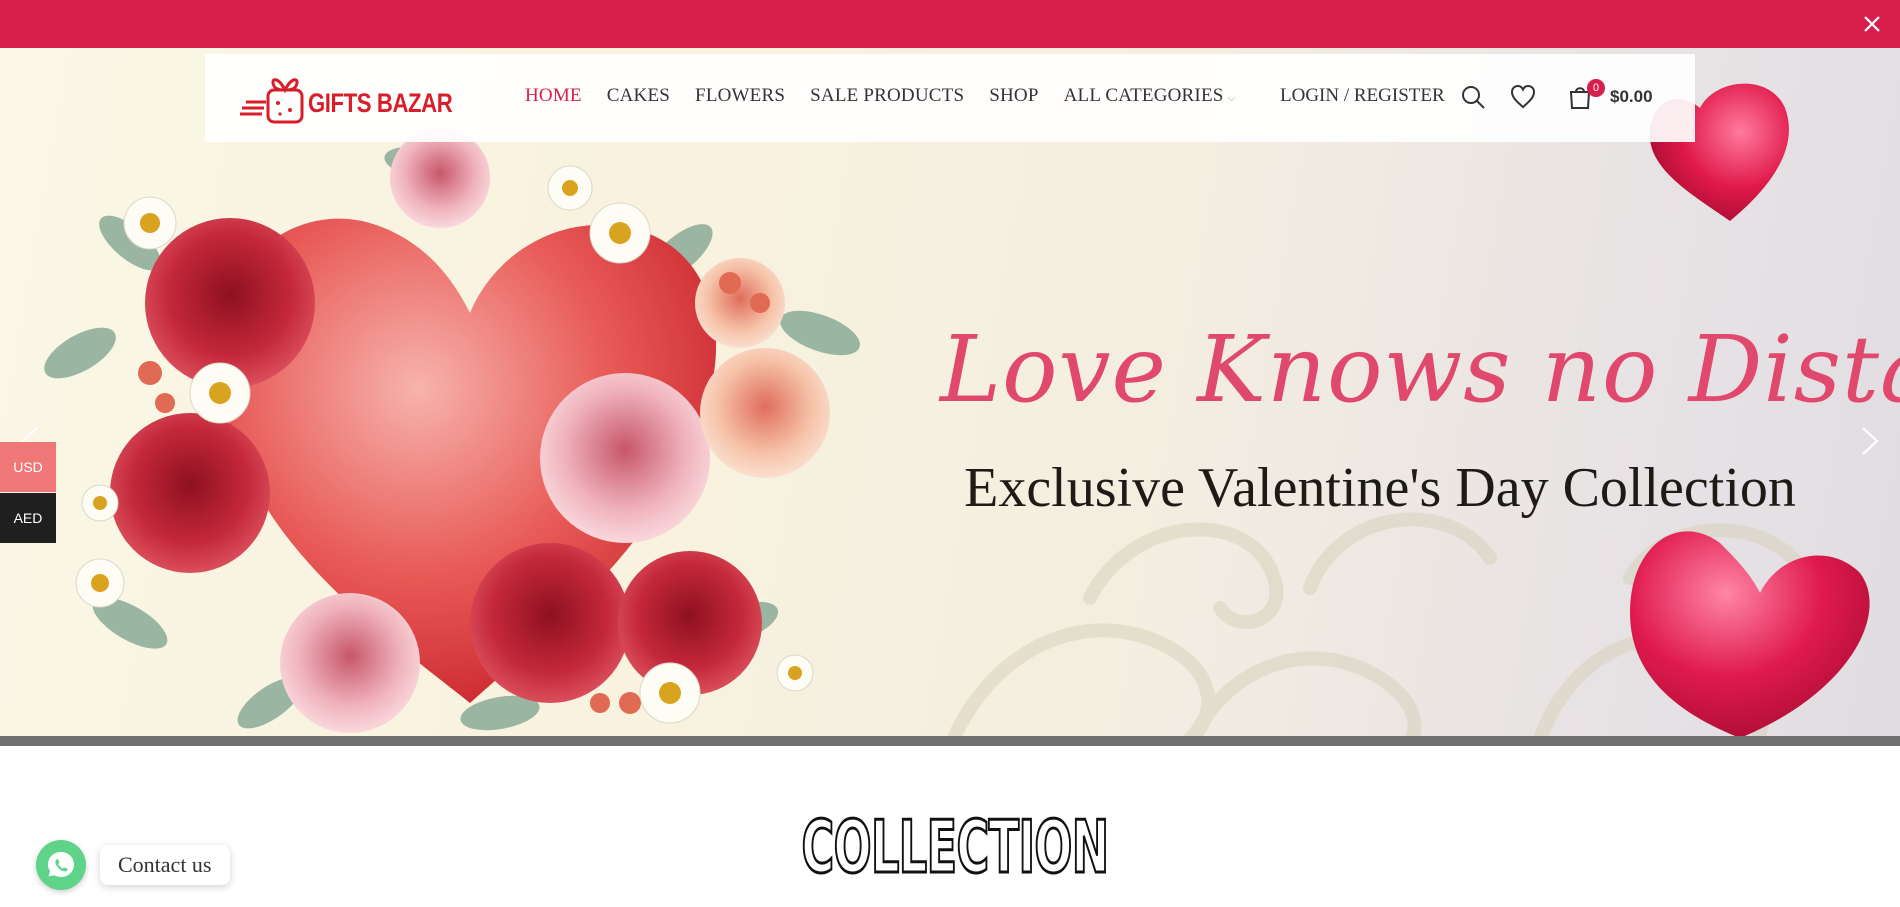  What do you see at coordinates (165, 865) in the screenshot?
I see `contact-us-button: Contact us` at bounding box center [165, 865].